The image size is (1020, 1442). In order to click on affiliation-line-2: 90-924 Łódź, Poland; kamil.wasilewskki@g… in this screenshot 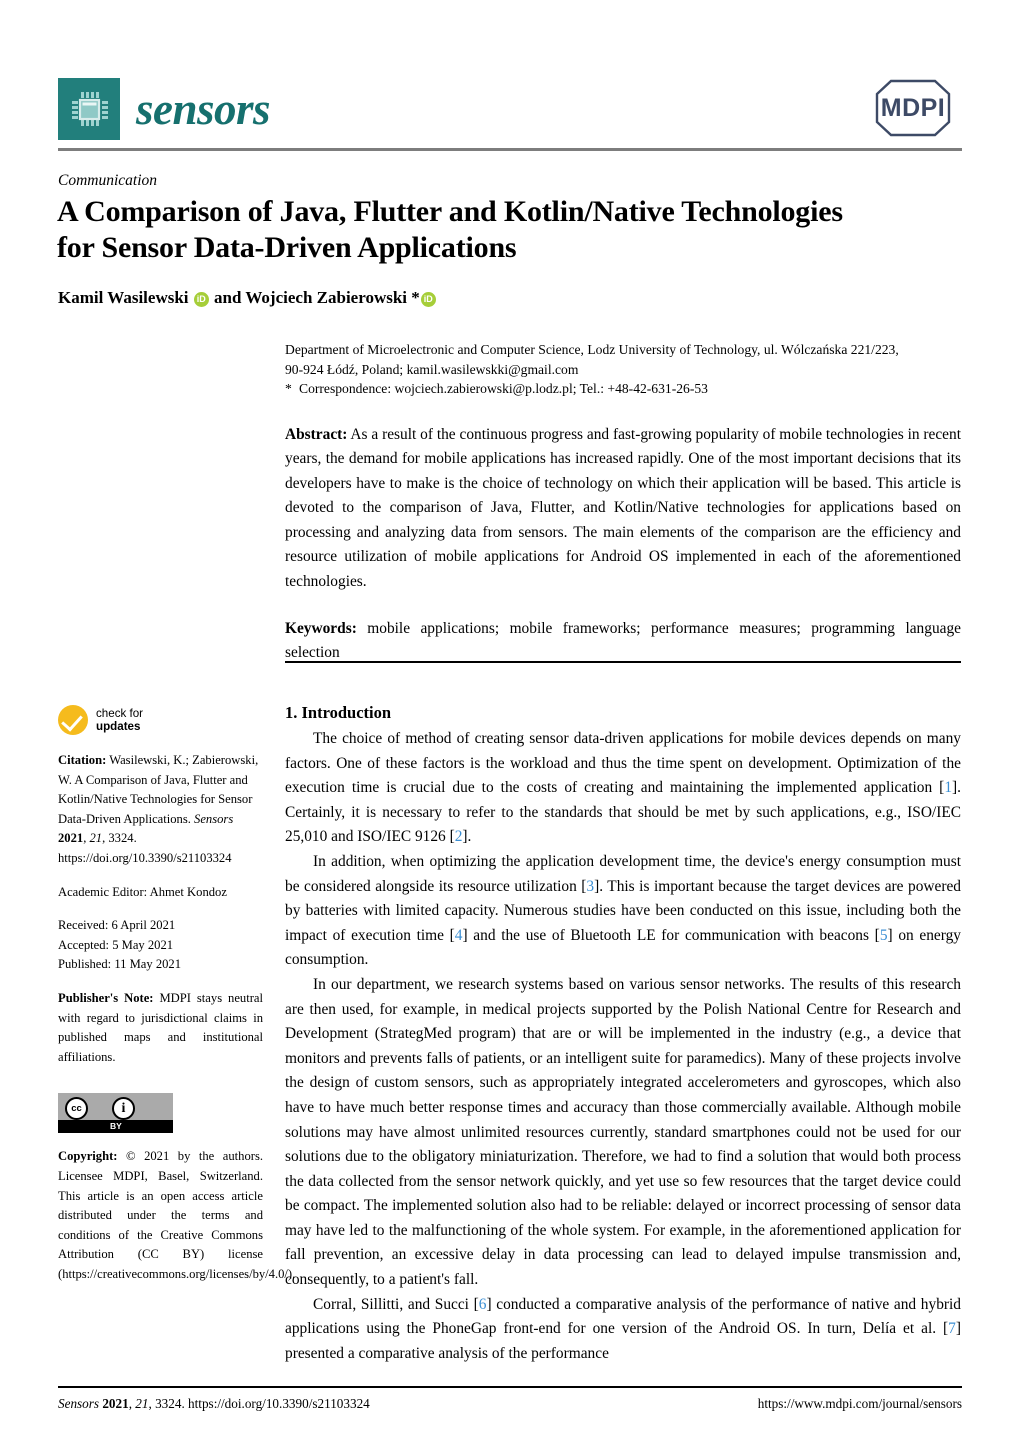, I will do `click(432, 369)`.